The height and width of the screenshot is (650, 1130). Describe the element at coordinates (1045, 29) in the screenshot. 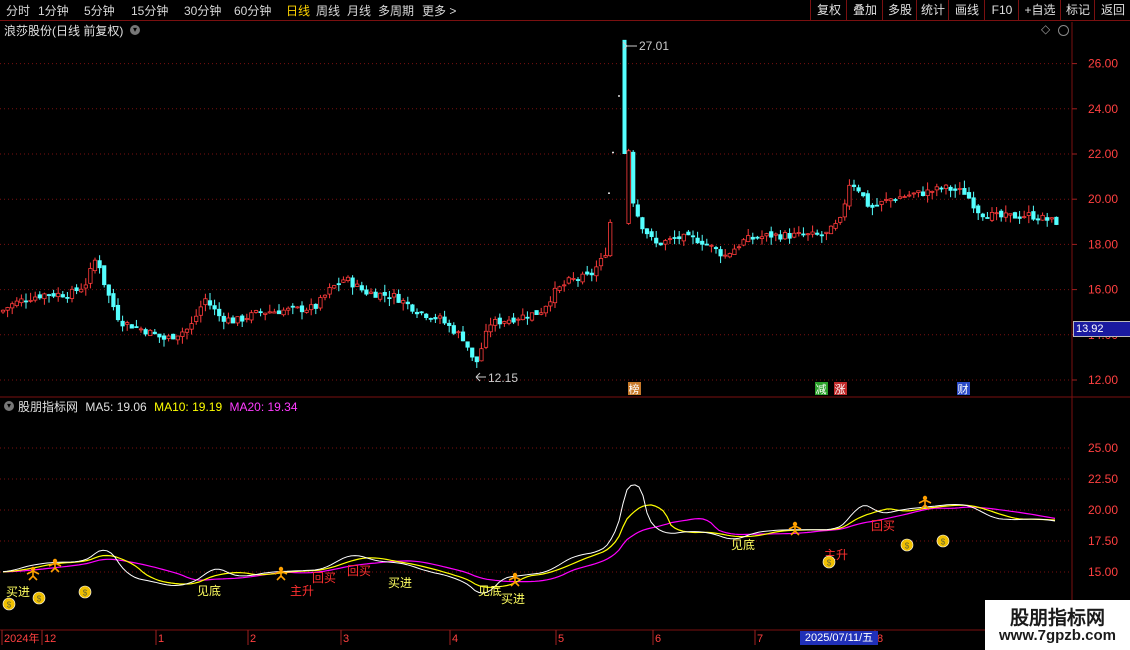

I see `diamond-icon: ◇` at that location.